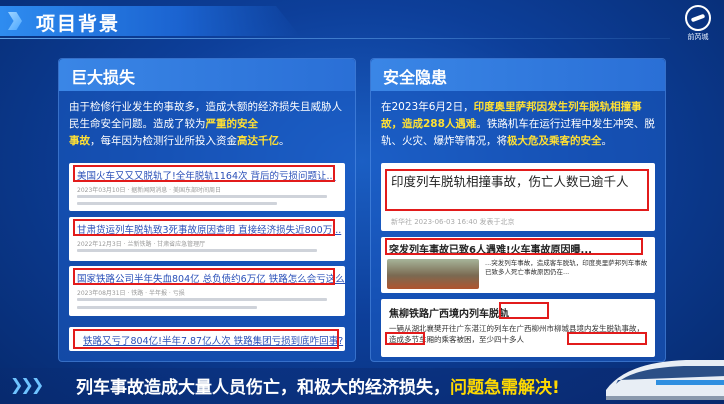 This screenshot has height=404, width=724. Describe the element at coordinates (131, 293) in the screenshot. I see `news-meta: 2023年08月31日 · 铁路 · 半年报 · 亏损` at that location.